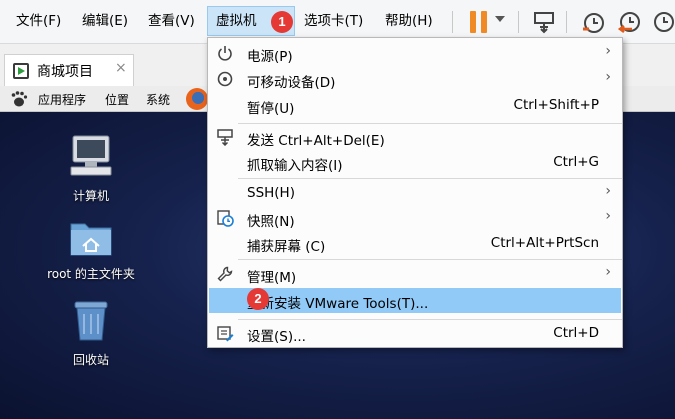 This screenshot has height=419, width=675. I want to click on close-icon: ×, so click(121, 68).